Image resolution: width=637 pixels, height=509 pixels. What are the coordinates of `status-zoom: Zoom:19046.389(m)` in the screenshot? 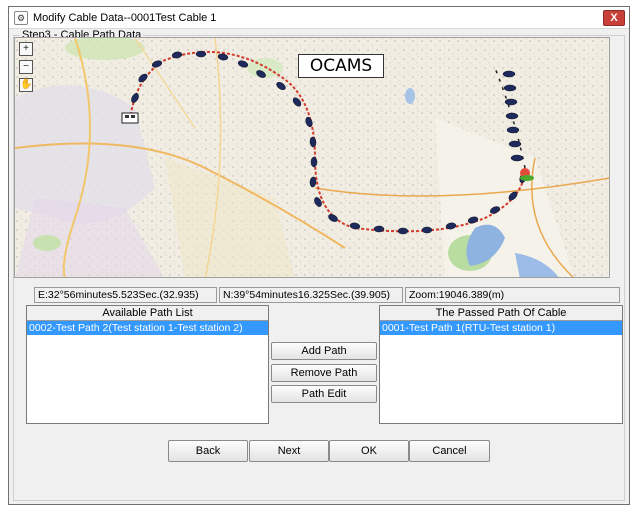 It's located at (512, 295).